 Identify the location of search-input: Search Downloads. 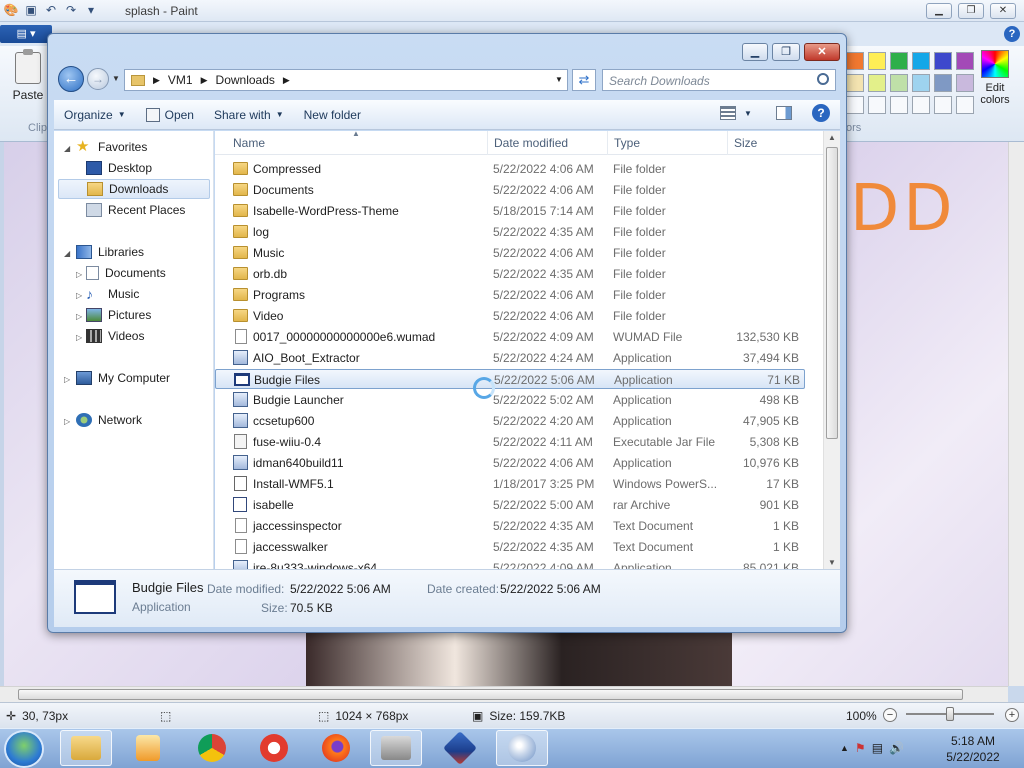
(719, 80).